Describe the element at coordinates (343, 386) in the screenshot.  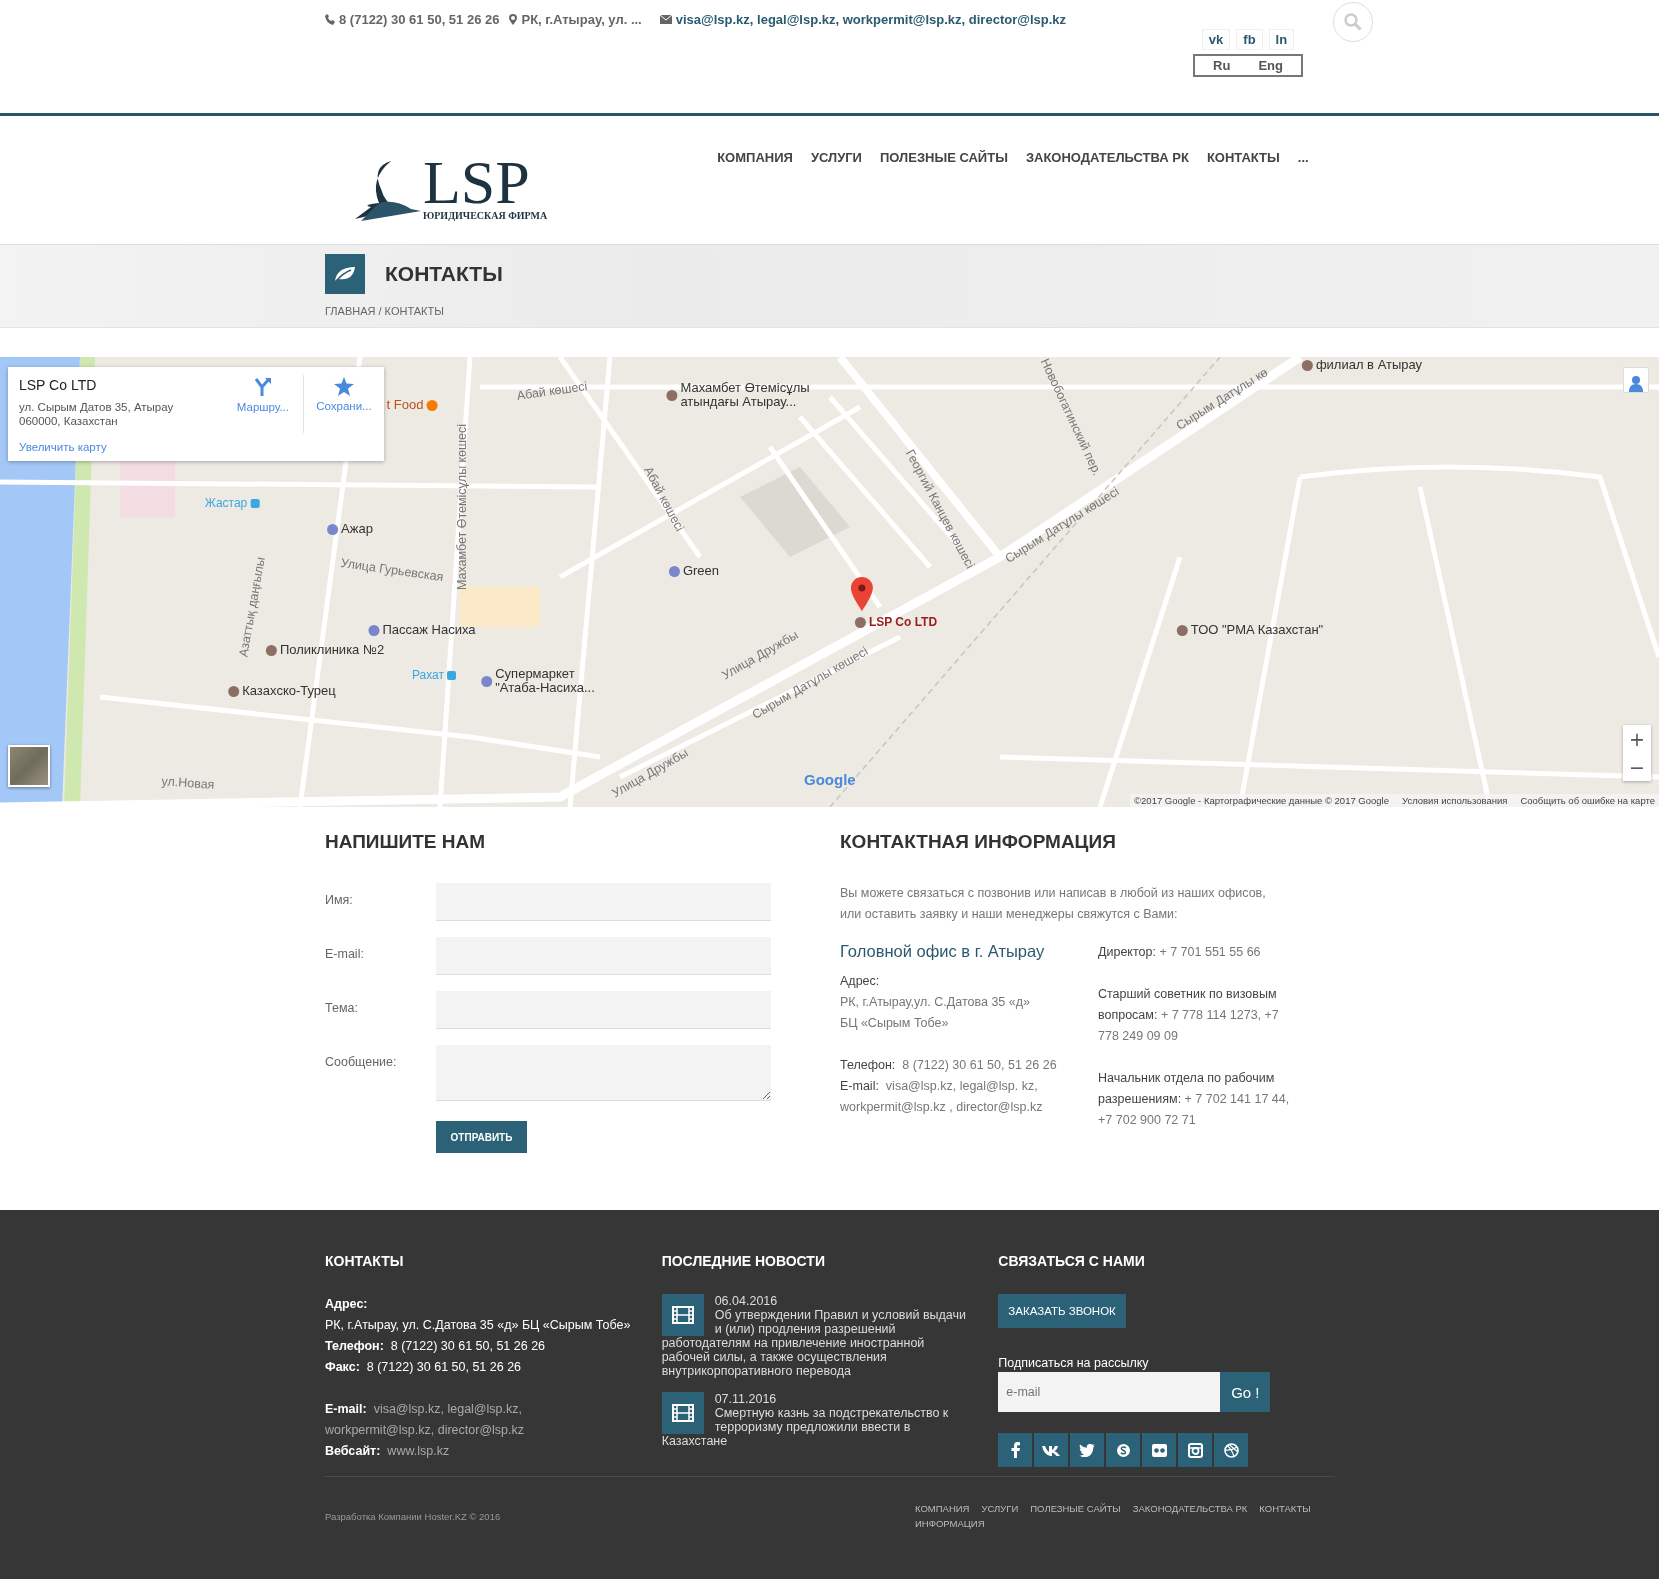
I see `star-icon` at that location.